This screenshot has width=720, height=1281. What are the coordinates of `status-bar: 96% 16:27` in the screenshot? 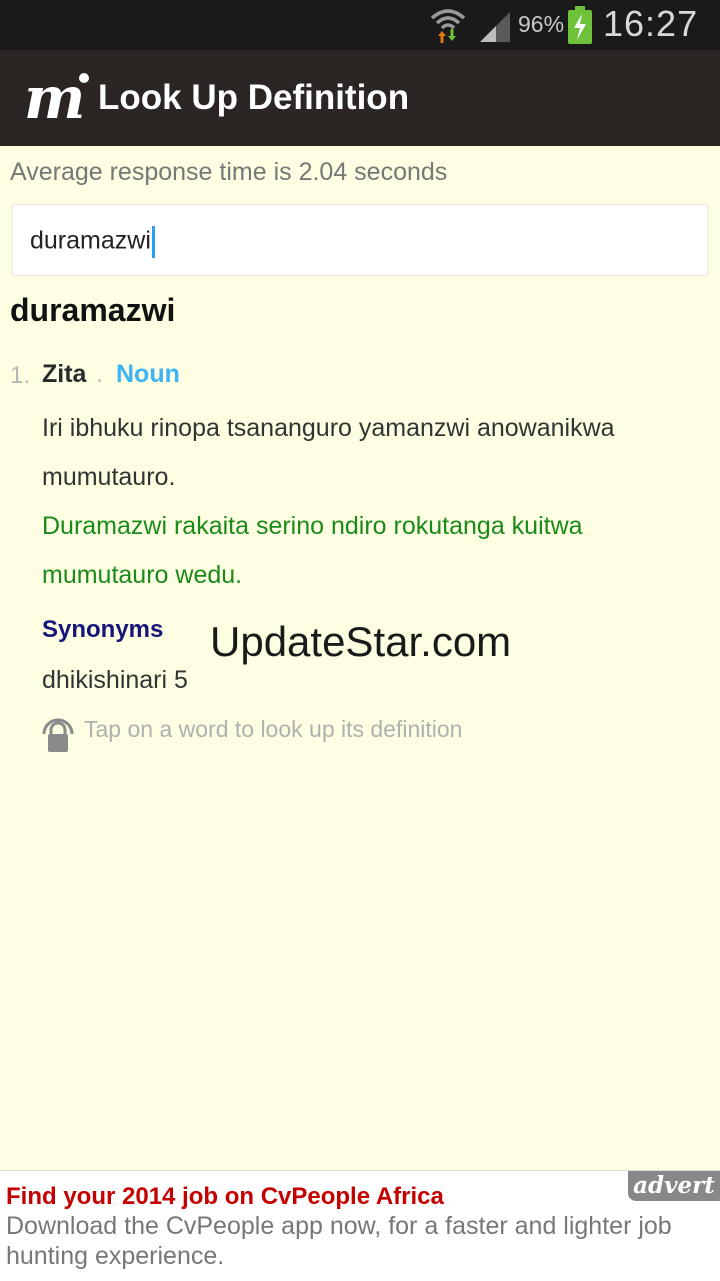 It's located at (360, 25).